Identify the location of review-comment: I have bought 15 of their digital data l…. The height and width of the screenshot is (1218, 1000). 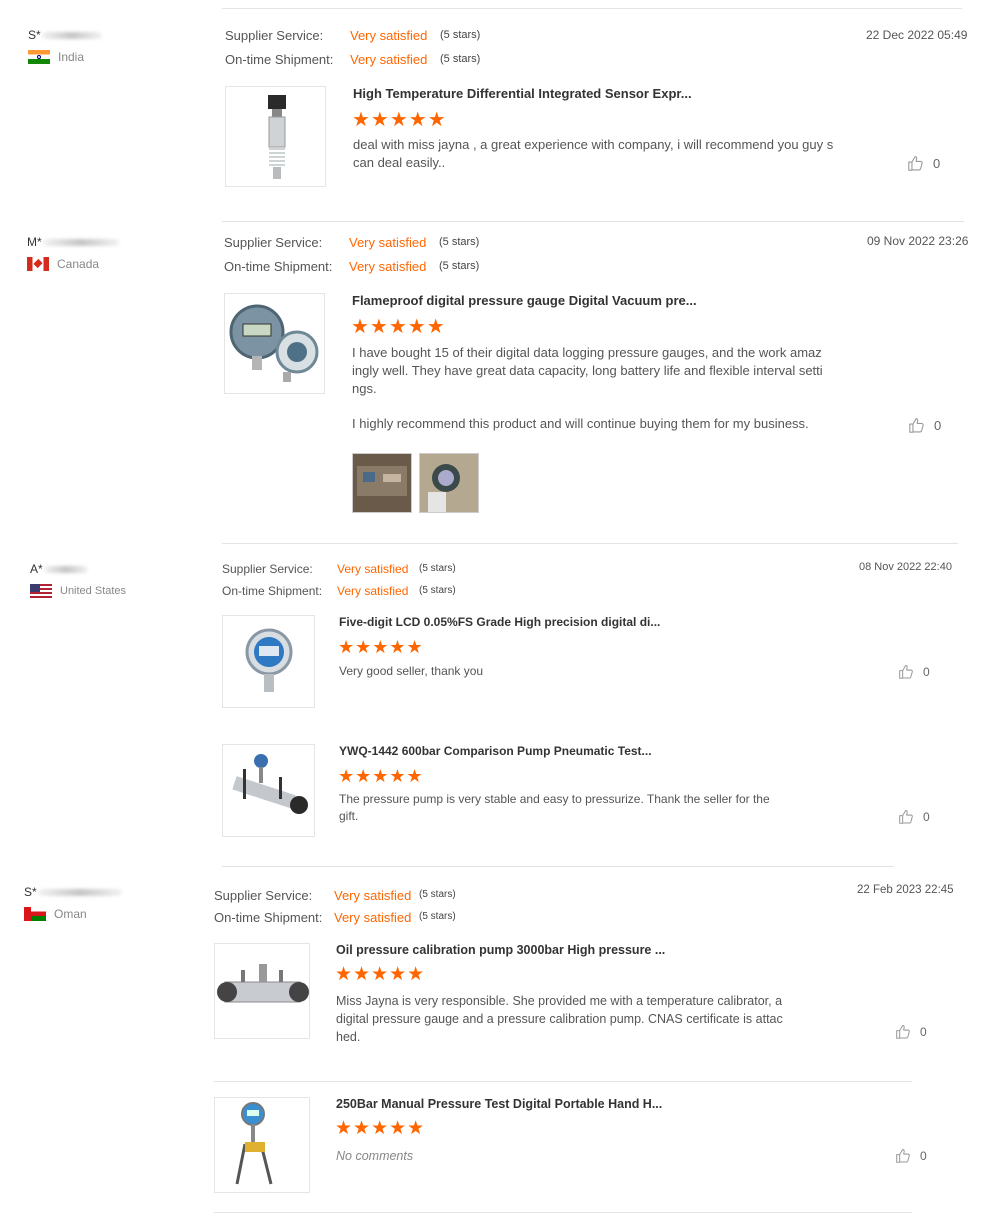
(587, 370).